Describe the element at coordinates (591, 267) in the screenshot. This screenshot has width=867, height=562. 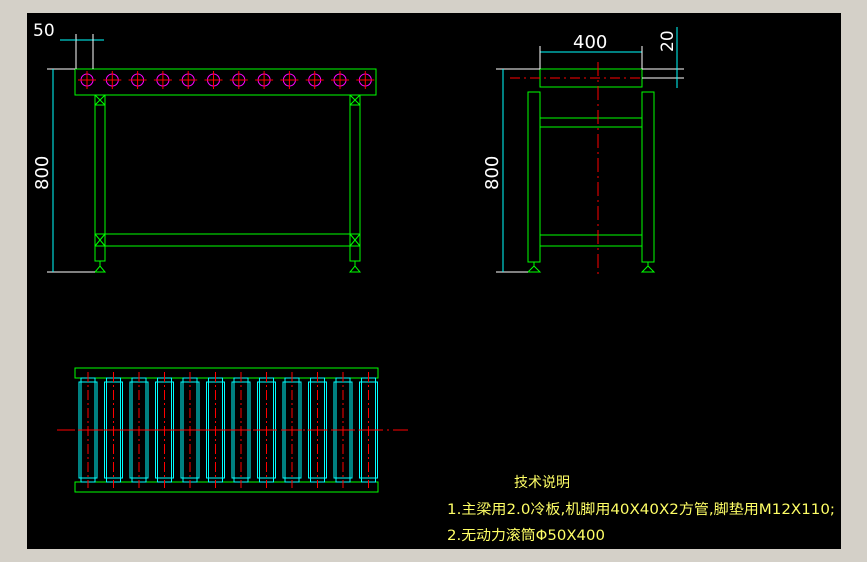
I see `side-feet` at that location.